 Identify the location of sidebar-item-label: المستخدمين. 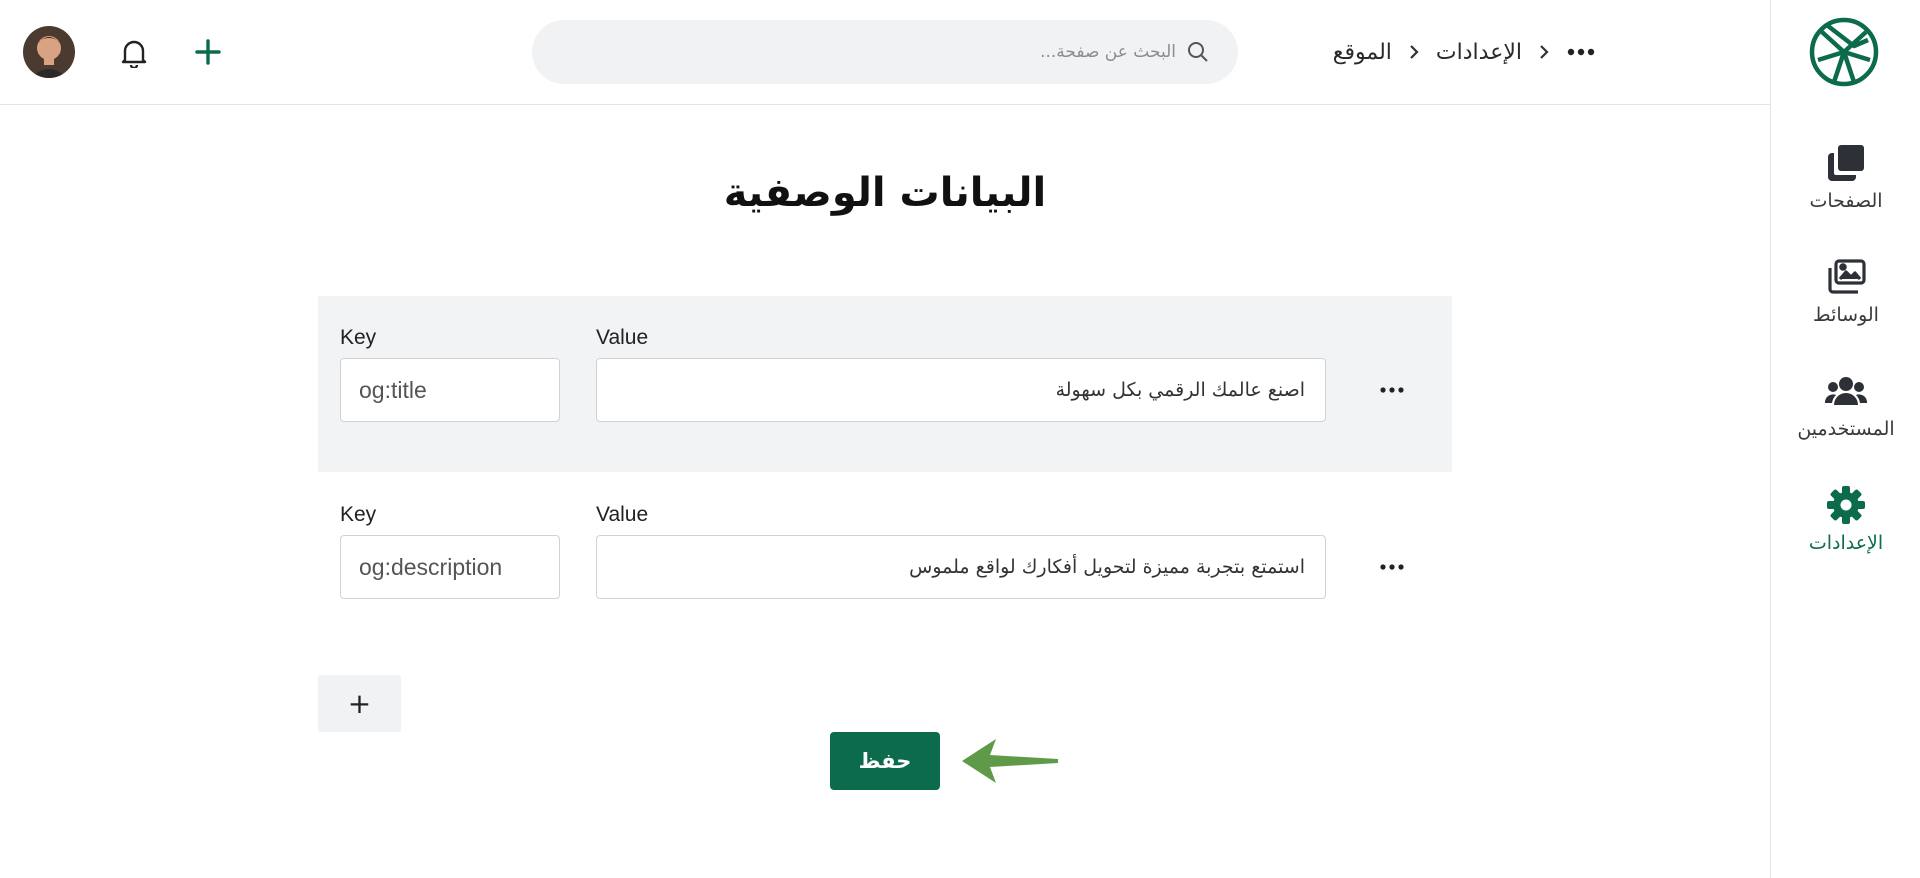
(1846, 429).